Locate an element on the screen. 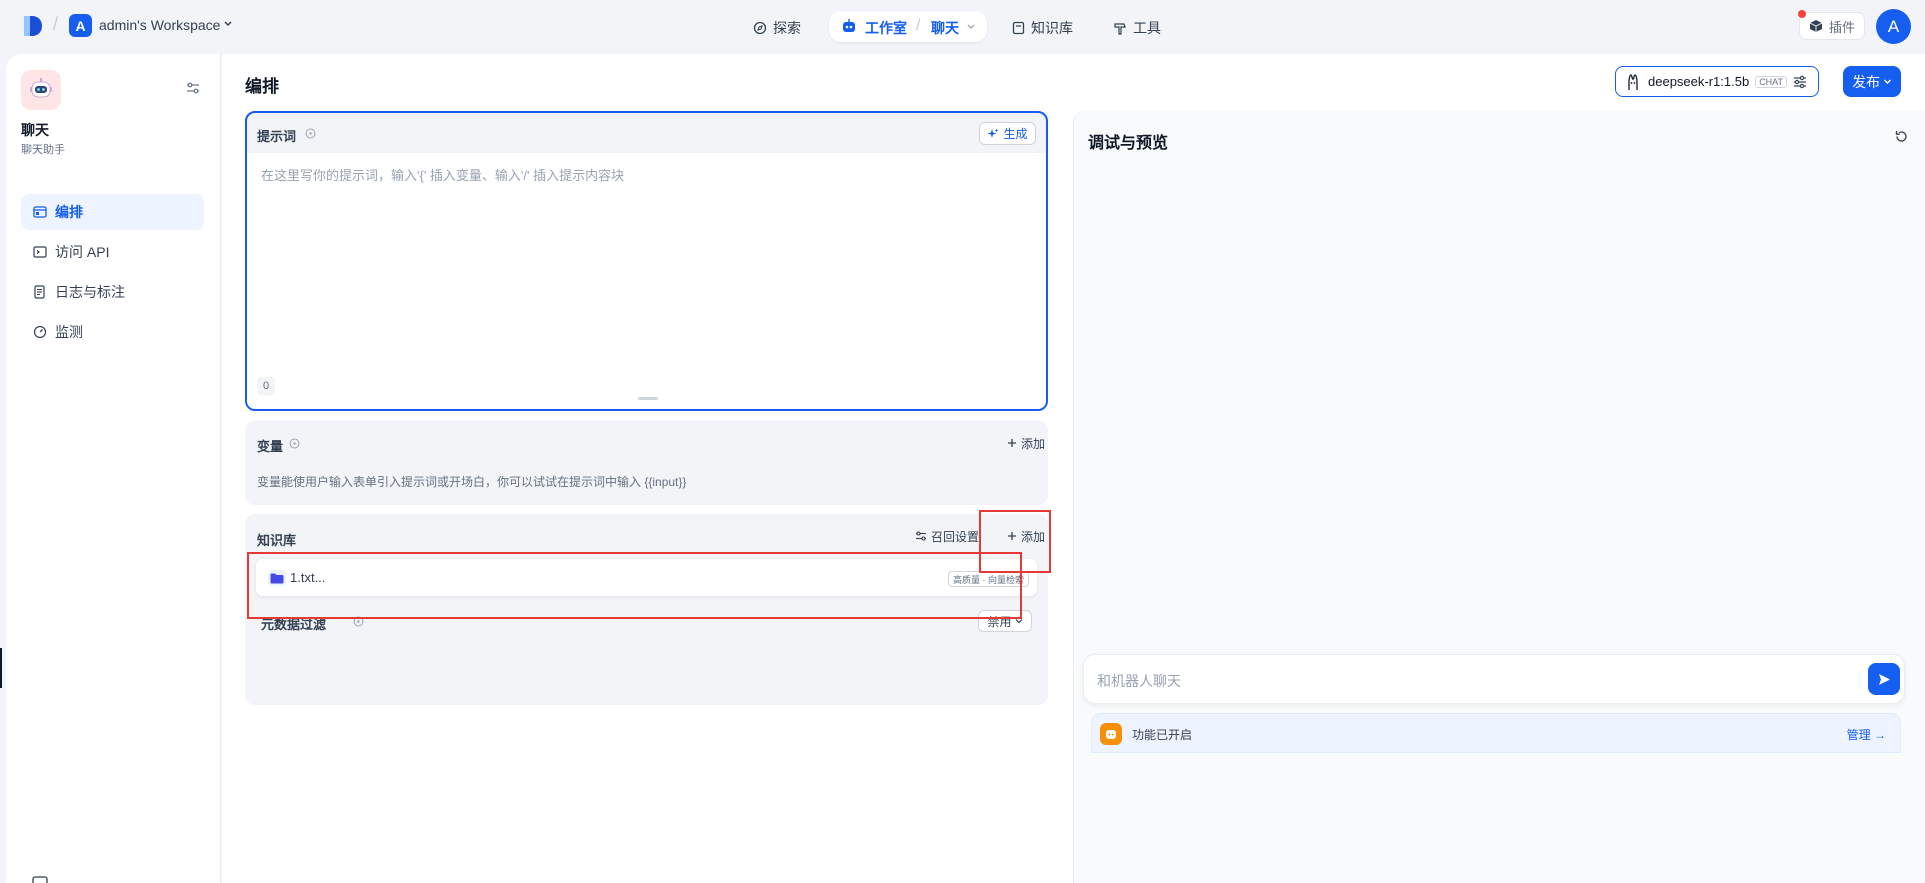 This screenshot has height=883, width=1925. workspace-avatar: A is located at coordinates (80, 25).